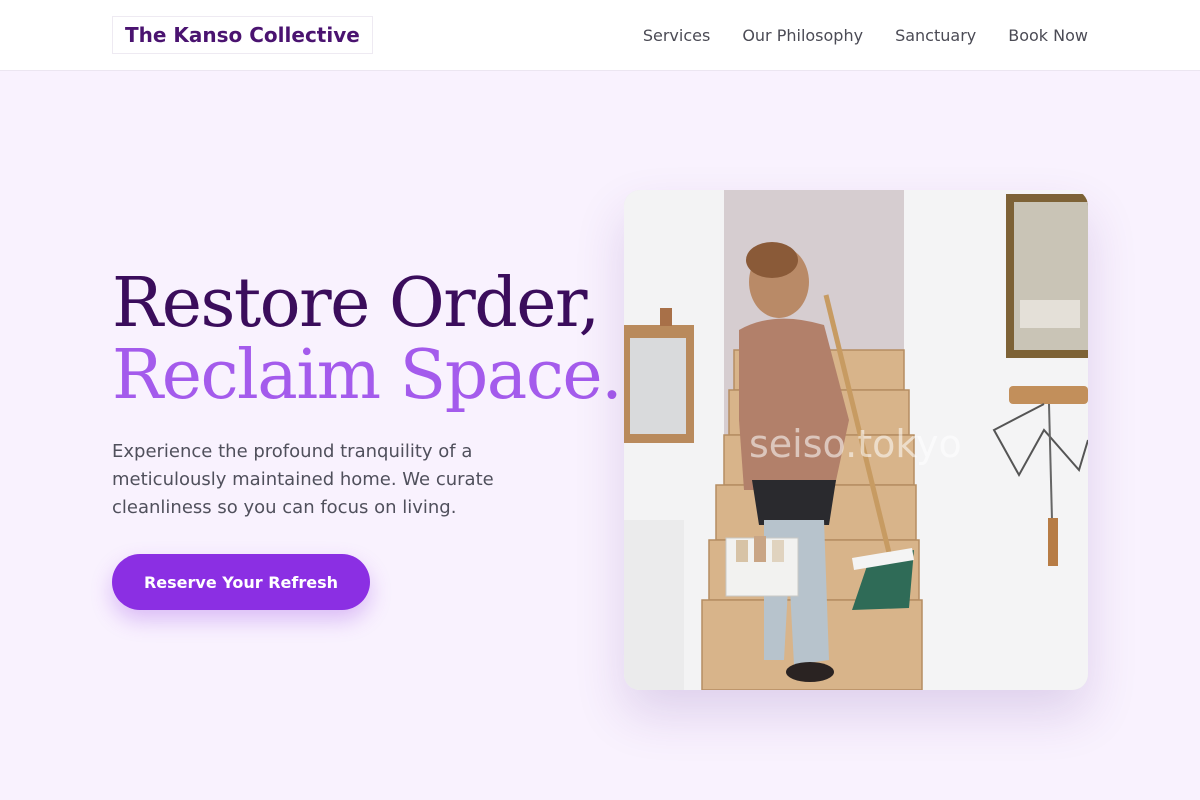 Image resolution: width=1200 pixels, height=800 pixels. Describe the element at coordinates (367, 375) in the screenshot. I see `hero-headline-line2: Reclaim Space.` at that location.